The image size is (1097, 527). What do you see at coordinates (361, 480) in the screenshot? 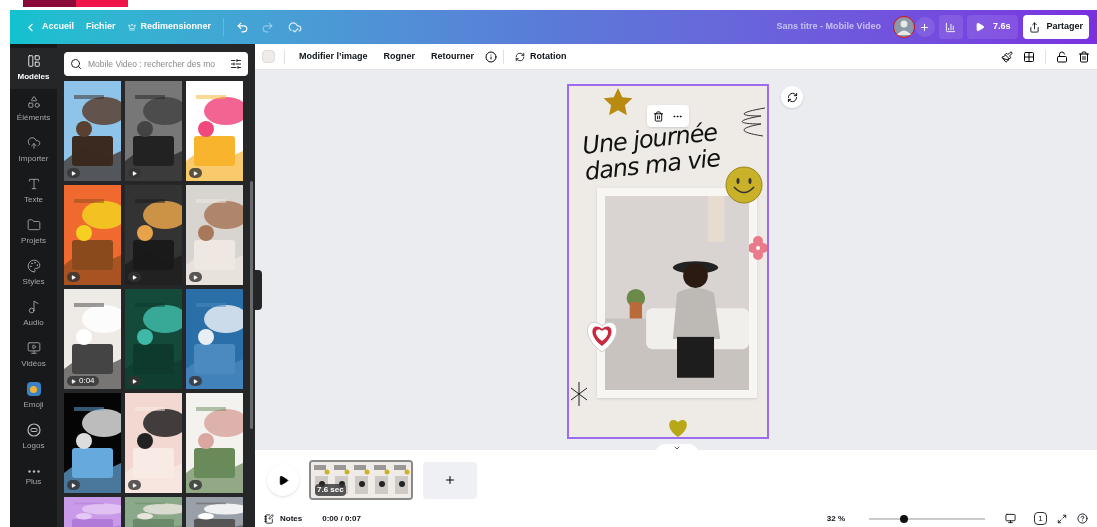
I see `timeline-clip: 7.6 sec` at bounding box center [361, 480].